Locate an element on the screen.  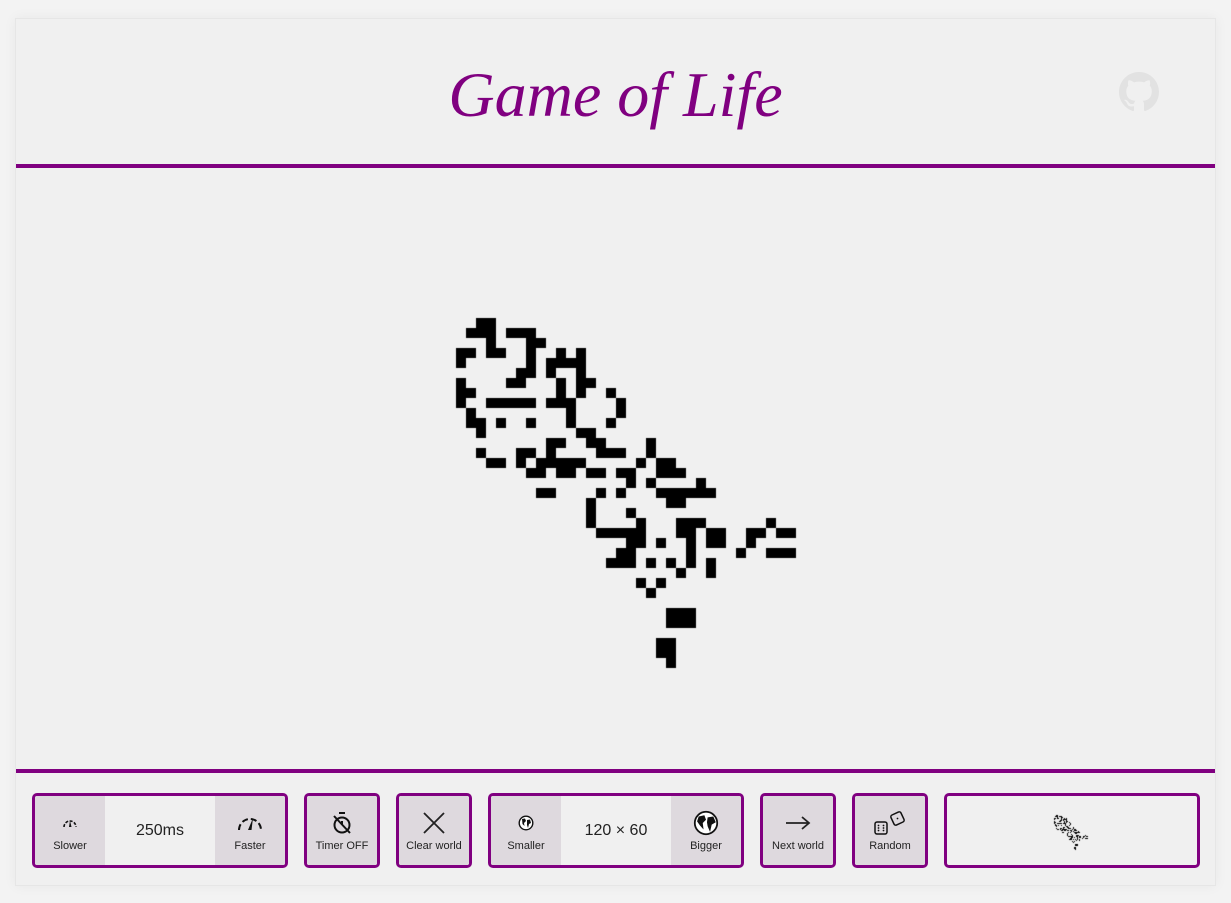
speed-value: 250ms is located at coordinates (160, 830).